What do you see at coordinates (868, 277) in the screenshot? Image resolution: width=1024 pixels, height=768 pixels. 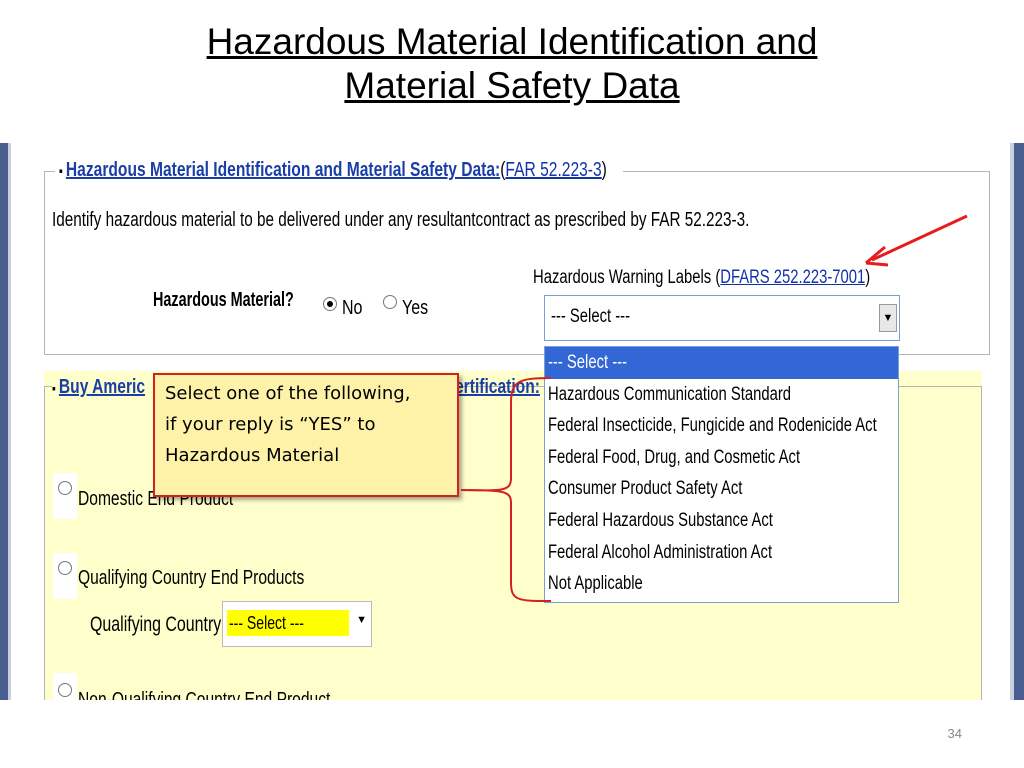 I see `warning-labels-close-paren: )` at bounding box center [868, 277].